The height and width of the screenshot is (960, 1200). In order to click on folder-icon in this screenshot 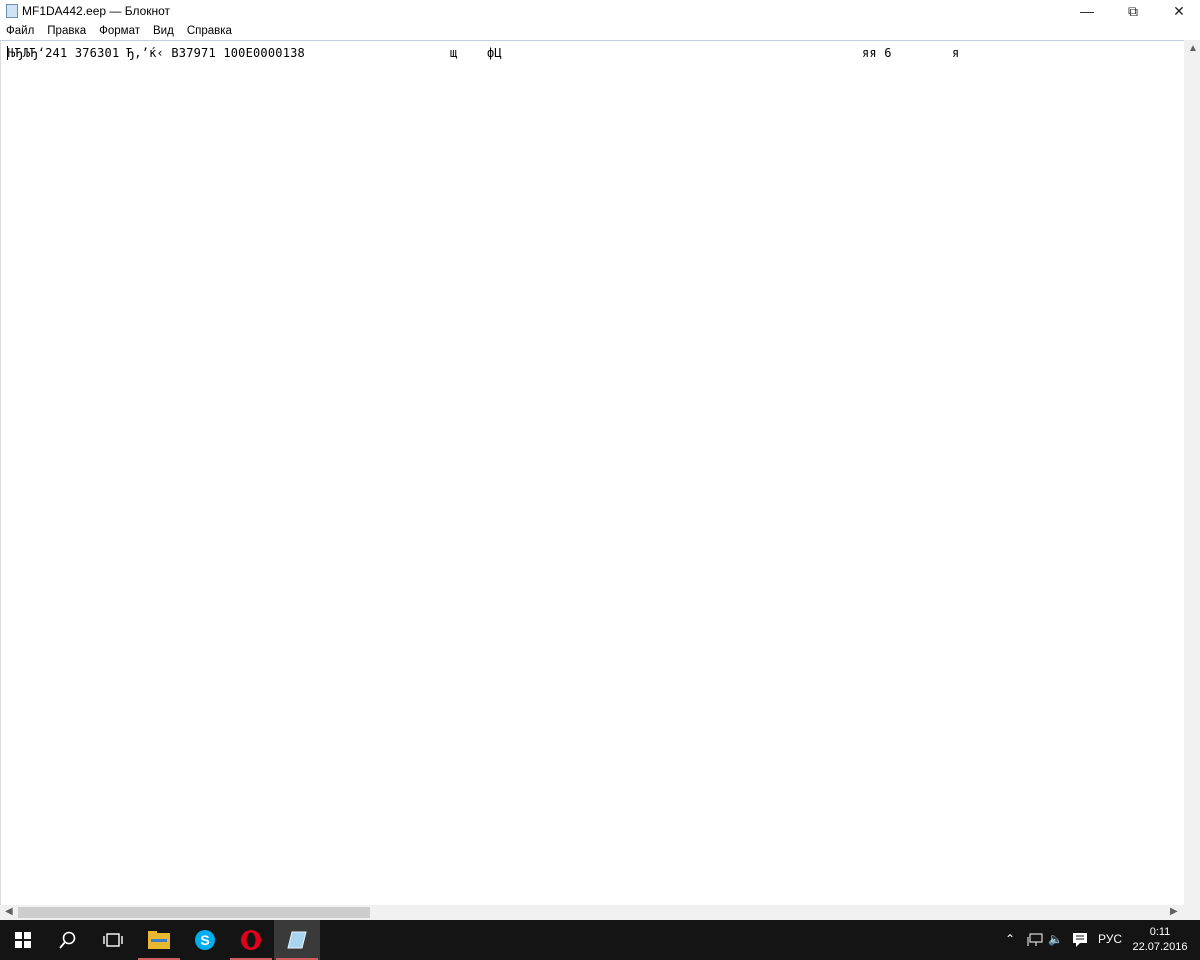, I will do `click(159, 940)`.